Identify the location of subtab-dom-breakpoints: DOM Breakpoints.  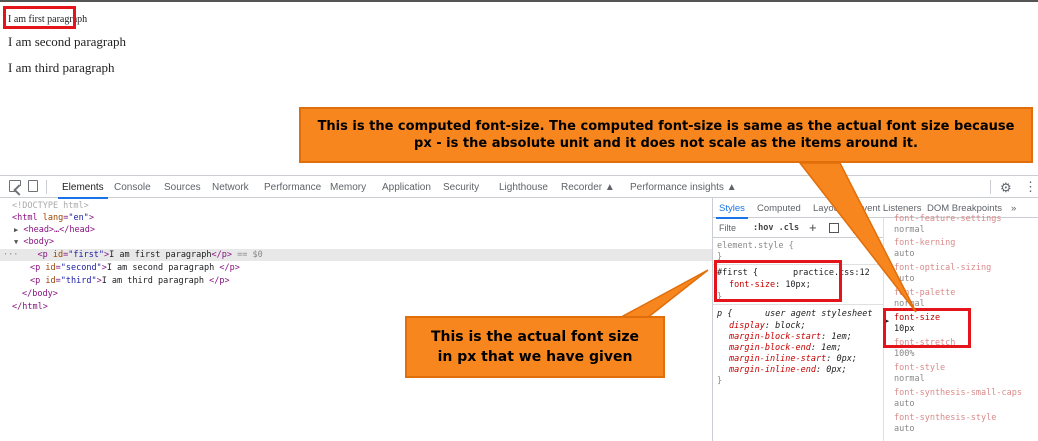
(964, 208).